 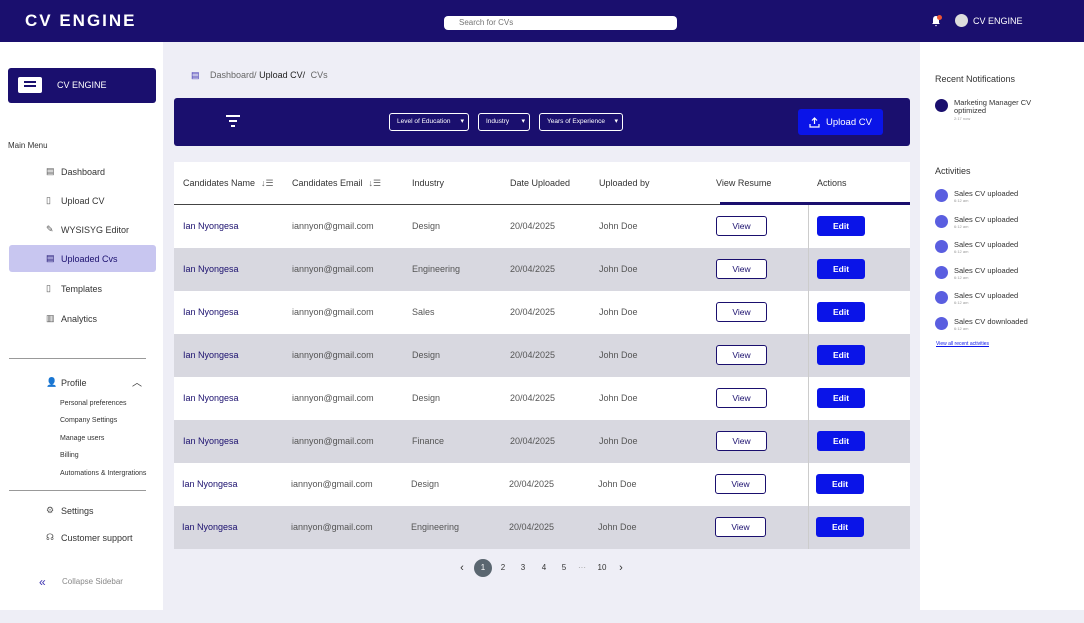 What do you see at coordinates (621, 568) in the screenshot?
I see `chevron-right-icon: ›` at bounding box center [621, 568].